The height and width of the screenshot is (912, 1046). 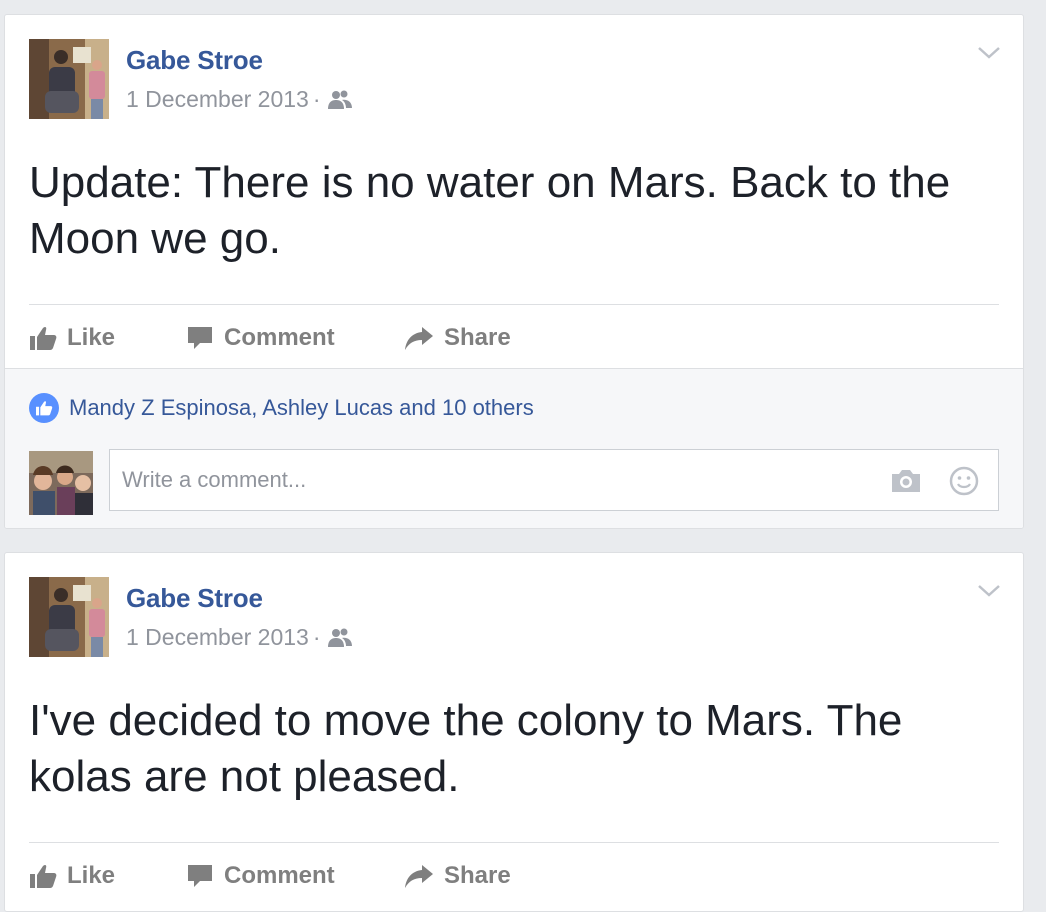 I want to click on emoji-icon, so click(x=964, y=481).